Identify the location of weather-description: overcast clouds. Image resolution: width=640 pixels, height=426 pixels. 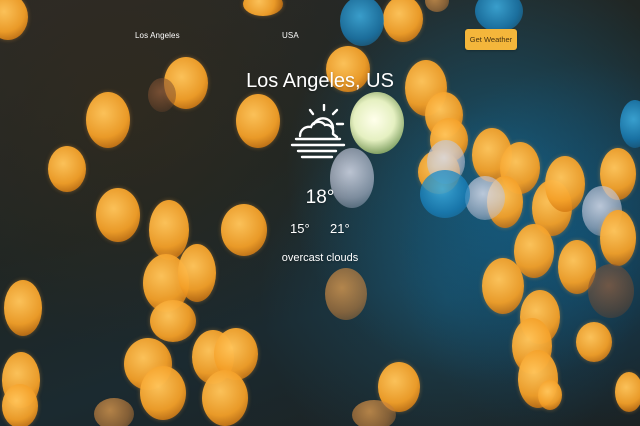
(320, 258).